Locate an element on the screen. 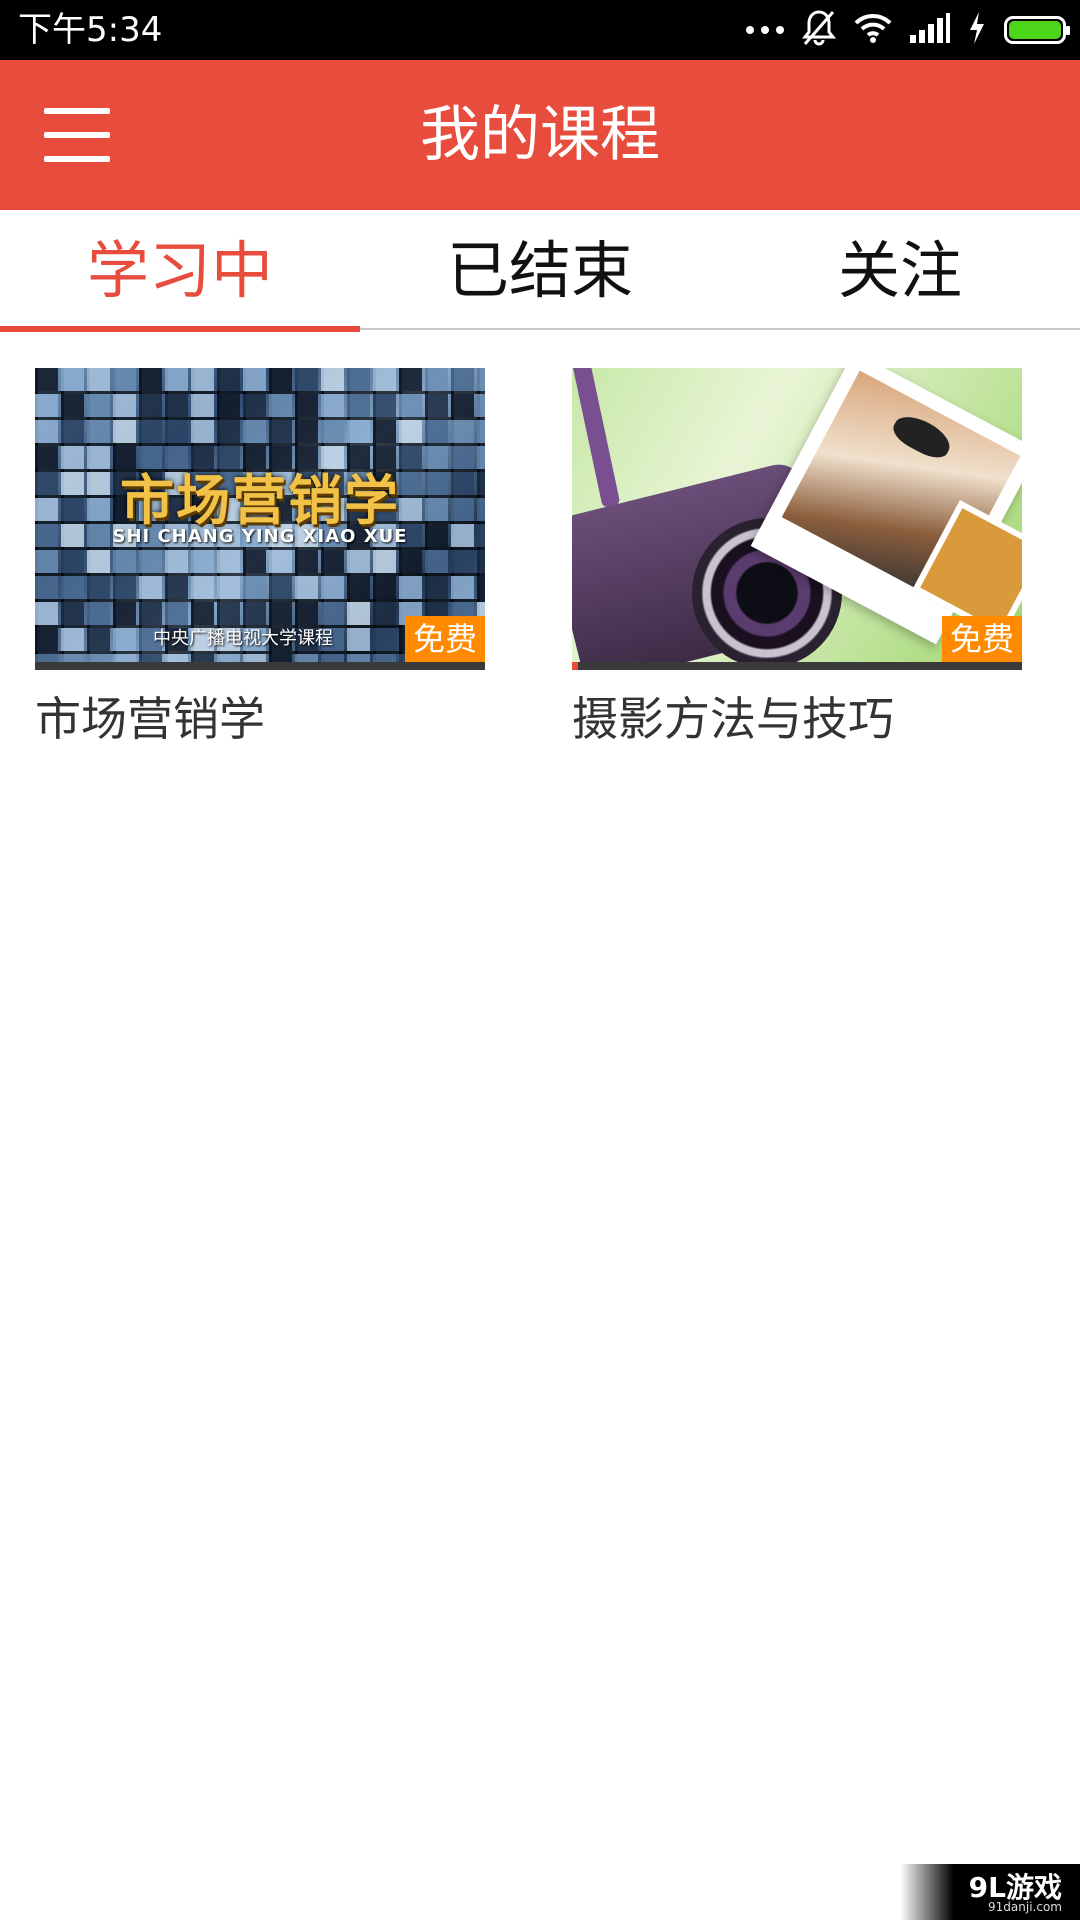 The height and width of the screenshot is (1920, 1080). bell-muted-icon is located at coordinates (819, 30).